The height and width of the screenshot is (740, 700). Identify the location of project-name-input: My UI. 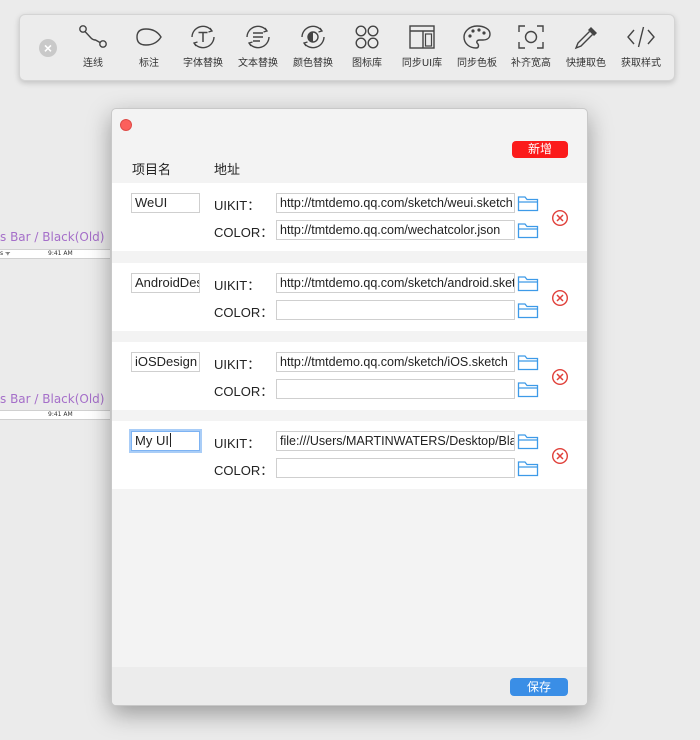
(165, 441).